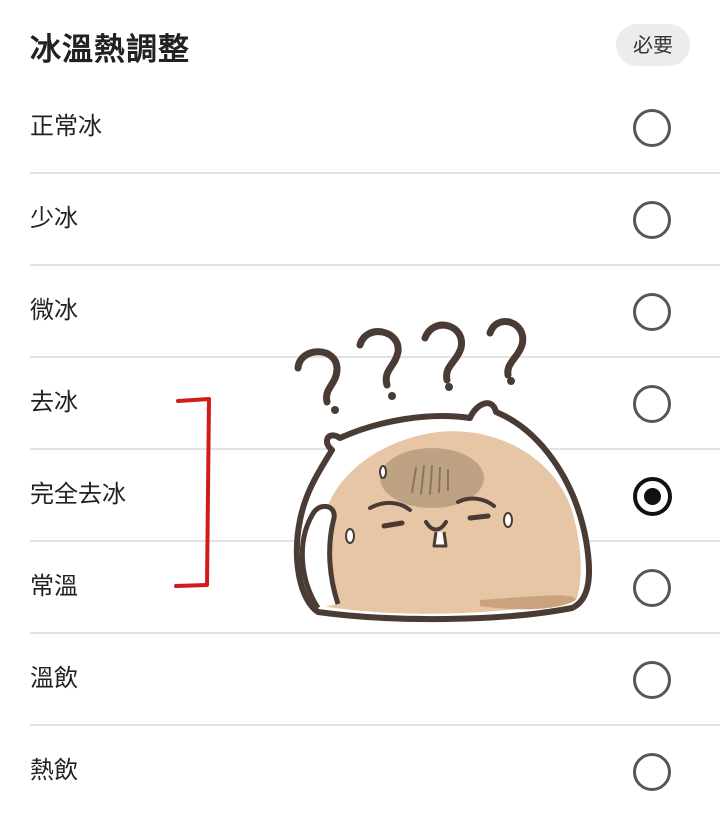 The image size is (720, 820). I want to click on option-label: 去冰, so click(54, 402).